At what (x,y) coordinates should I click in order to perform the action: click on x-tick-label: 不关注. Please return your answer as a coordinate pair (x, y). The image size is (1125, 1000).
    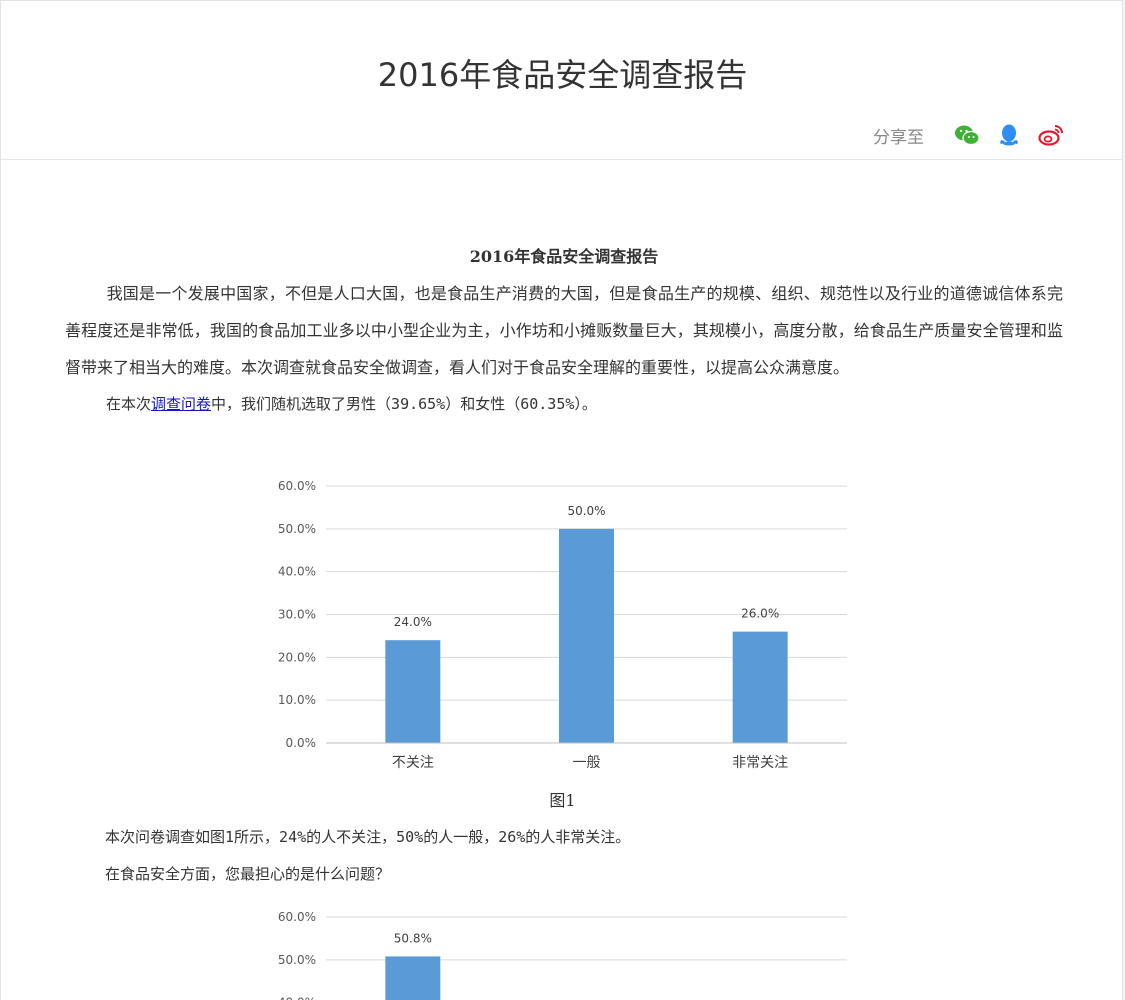
    Looking at the image, I should click on (413, 763).